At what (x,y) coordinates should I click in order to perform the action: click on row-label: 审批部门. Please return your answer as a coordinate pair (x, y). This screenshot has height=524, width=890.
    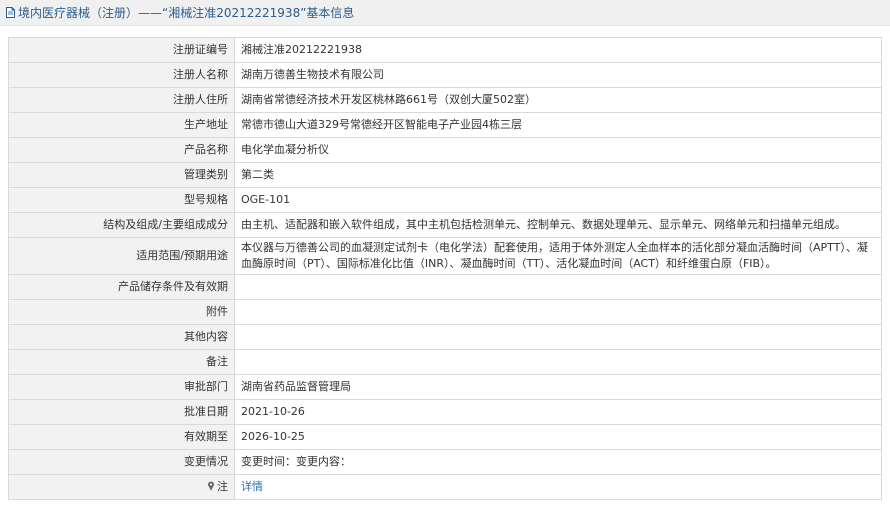
    Looking at the image, I should click on (121, 387).